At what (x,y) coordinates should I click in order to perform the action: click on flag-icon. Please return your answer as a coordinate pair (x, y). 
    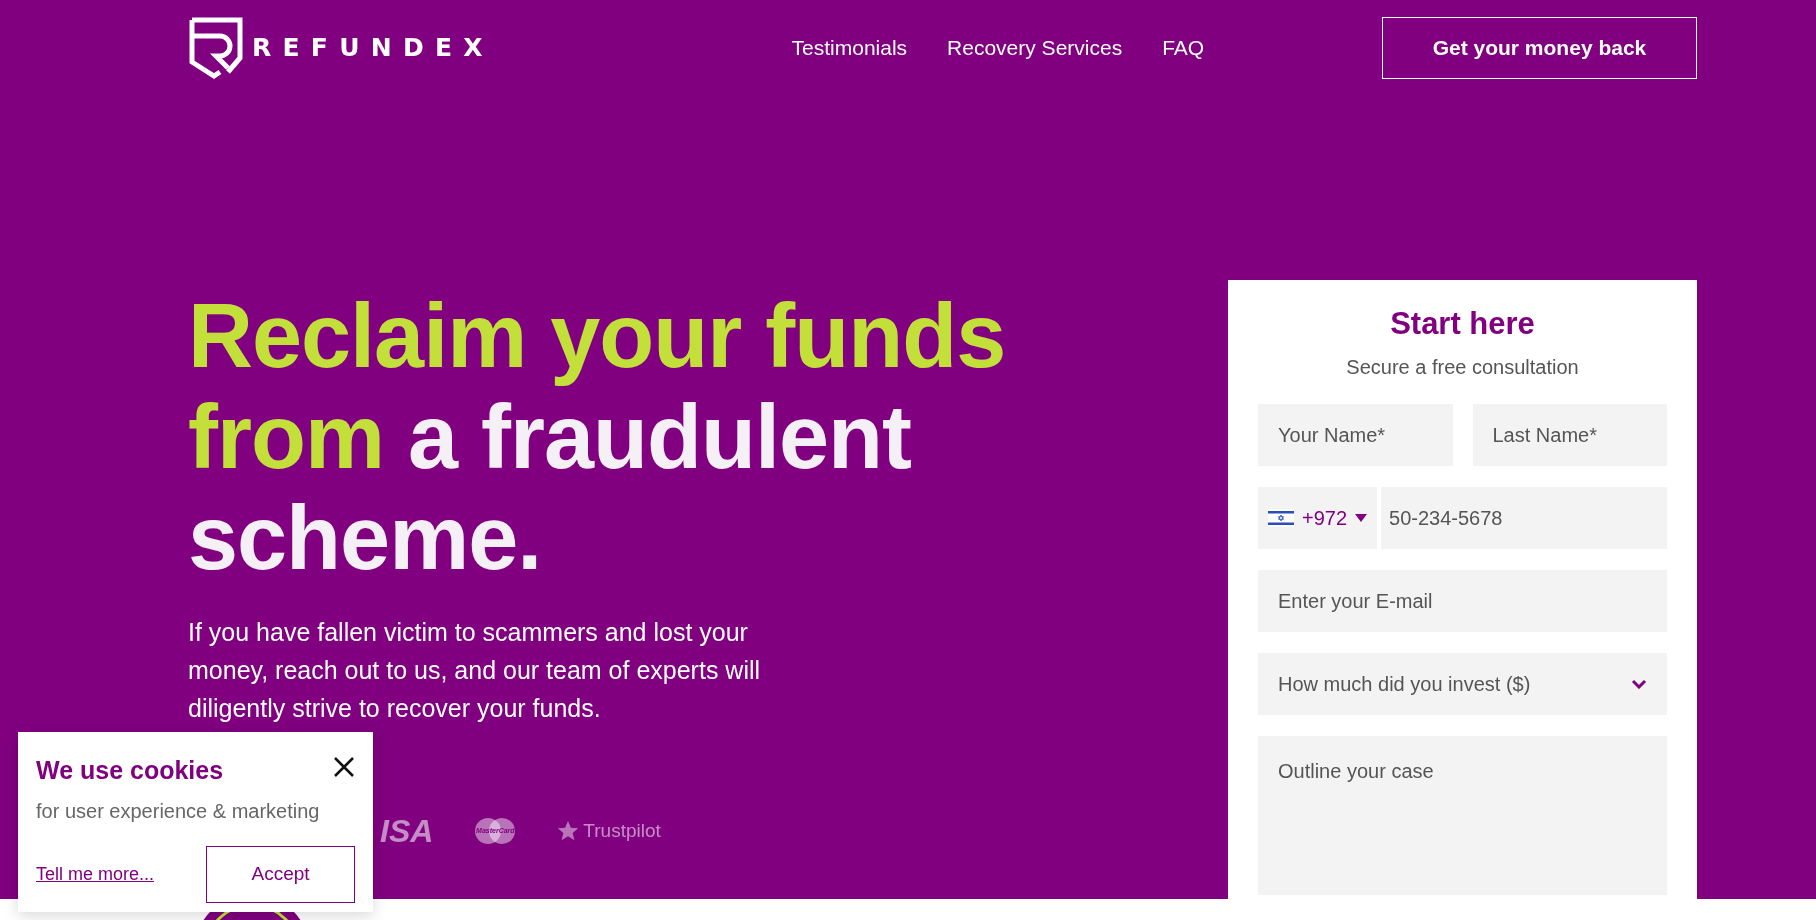
    Looking at the image, I should click on (1281, 518).